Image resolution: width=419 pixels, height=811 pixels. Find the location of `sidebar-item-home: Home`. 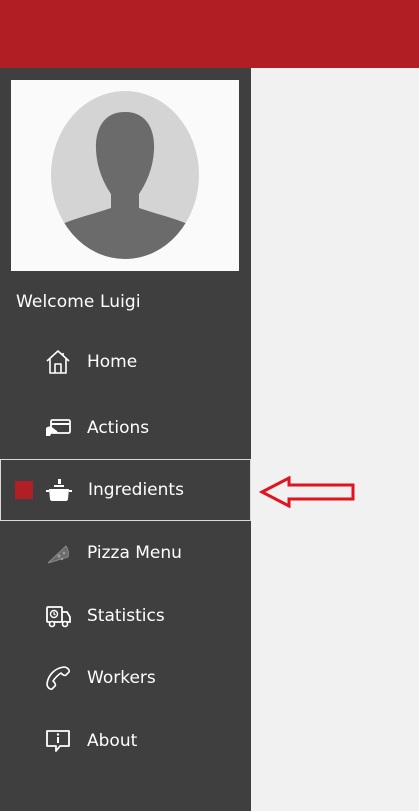

sidebar-item-home: Home is located at coordinates (125, 362).